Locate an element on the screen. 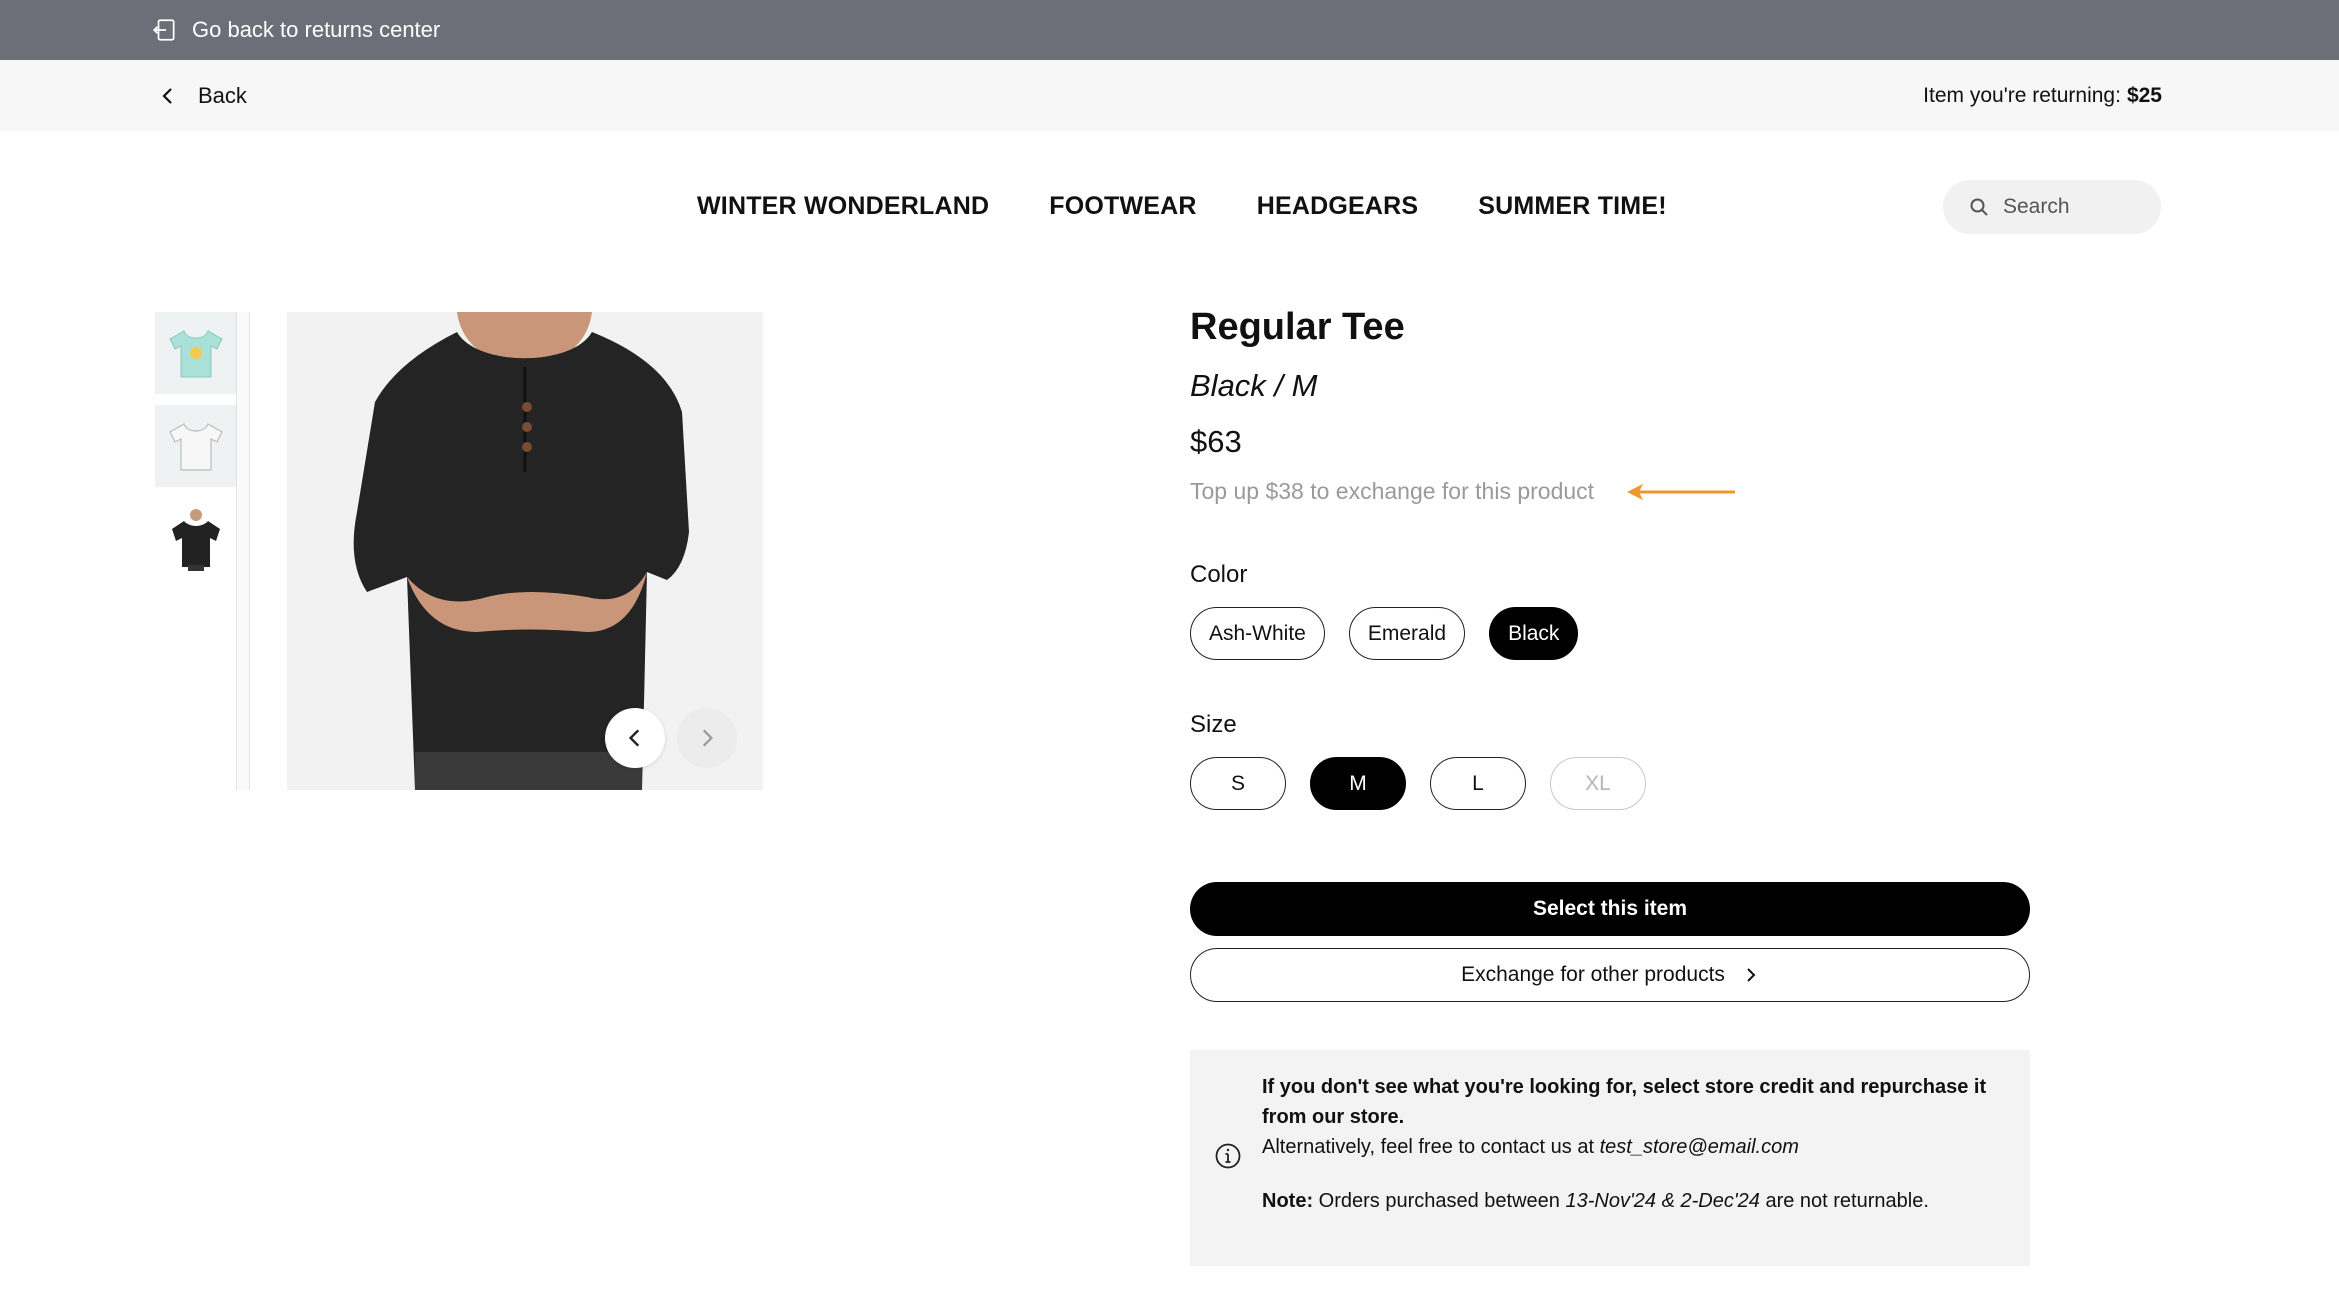 This screenshot has height=1294, width=2339. white-tshirt-icon is located at coordinates (196, 447).